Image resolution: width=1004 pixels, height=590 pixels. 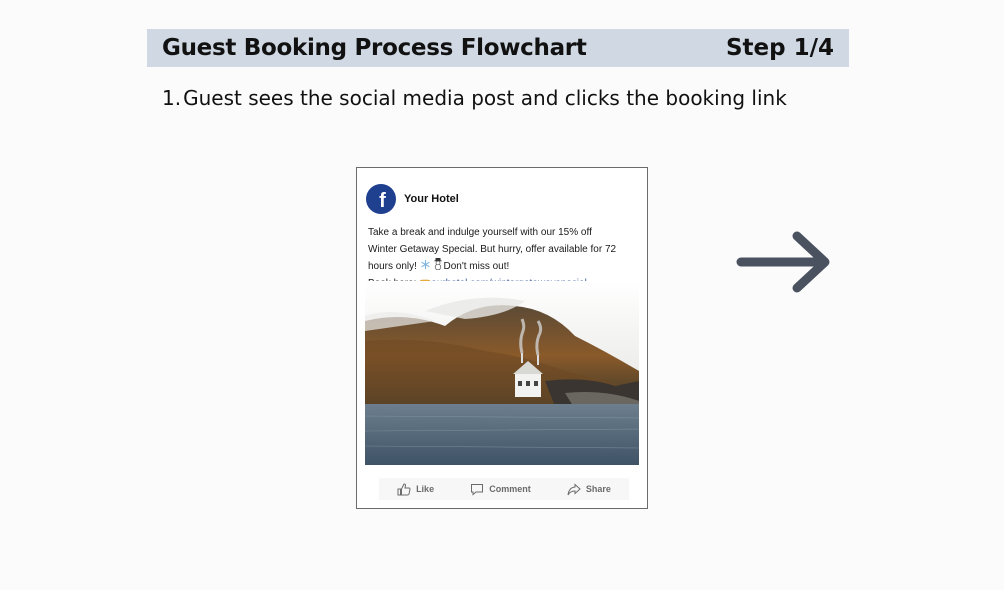 I want to click on share-label: Share, so click(x=598, y=489).